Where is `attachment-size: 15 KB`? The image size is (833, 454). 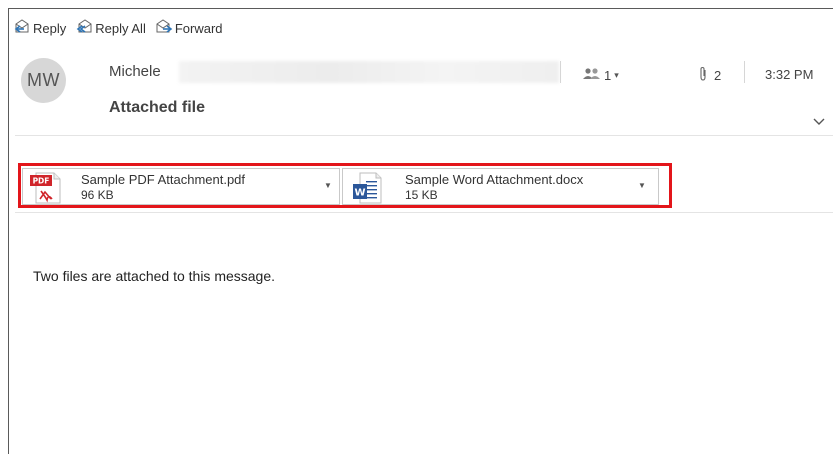 attachment-size: 15 KB is located at coordinates (421, 195).